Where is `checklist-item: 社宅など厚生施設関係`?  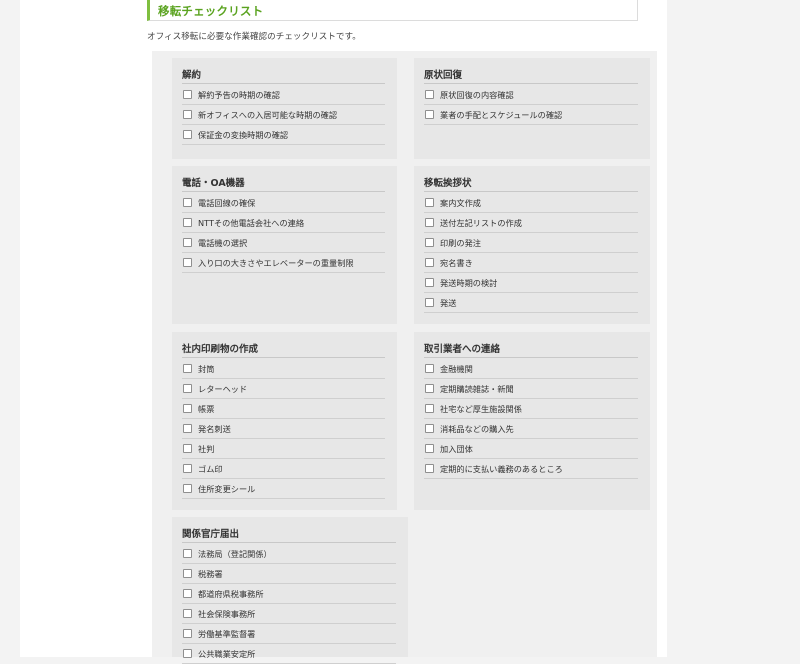 checklist-item: 社宅など厚生施設関係 is located at coordinates (531, 409).